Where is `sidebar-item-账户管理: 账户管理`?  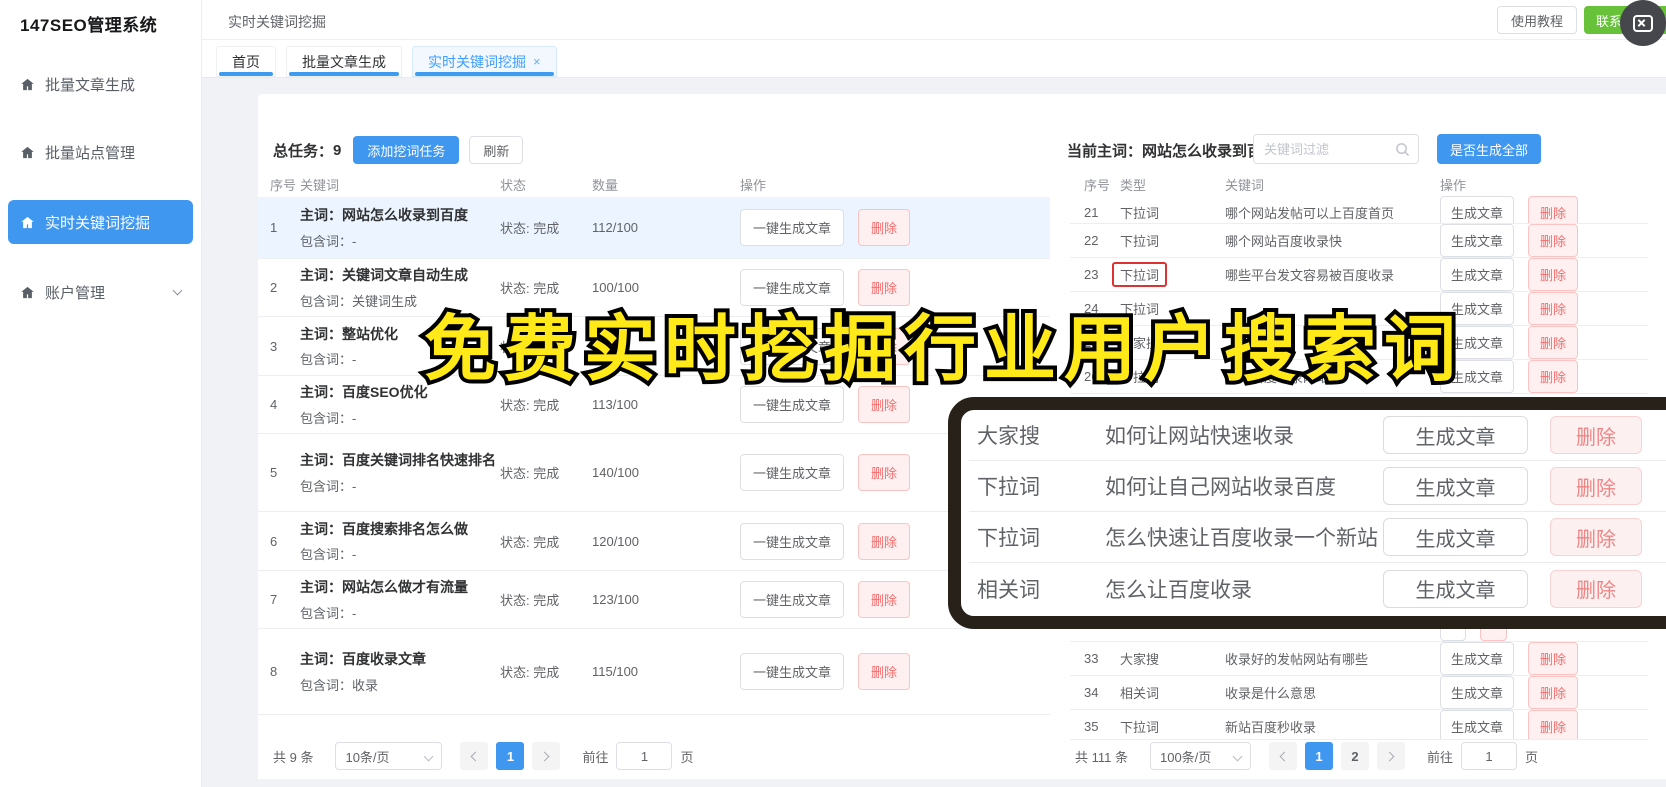
sidebar-item-账户管理: 账户管理 is located at coordinates (100, 292).